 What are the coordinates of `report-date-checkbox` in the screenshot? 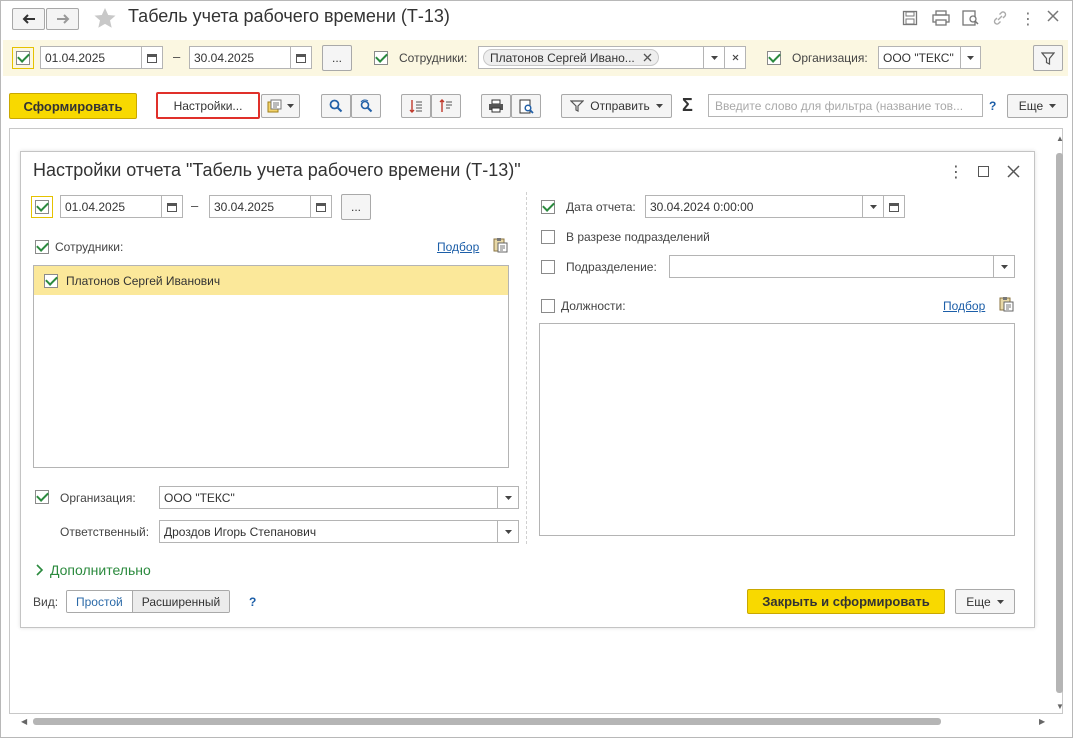 It's located at (548, 207).